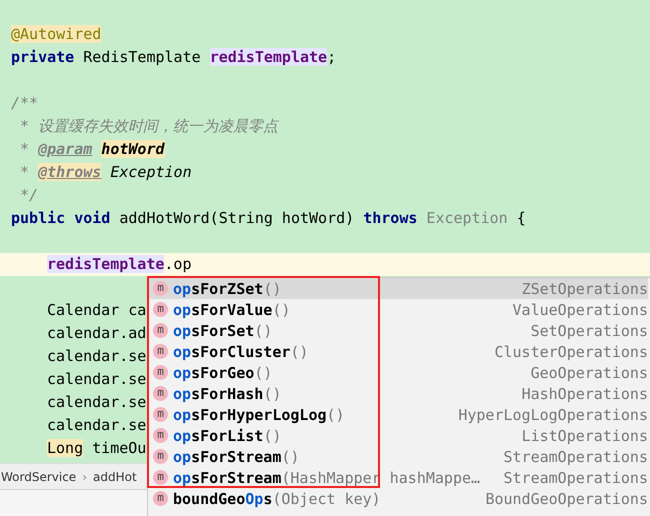  I want to click on code-token: .op, so click(178, 264).